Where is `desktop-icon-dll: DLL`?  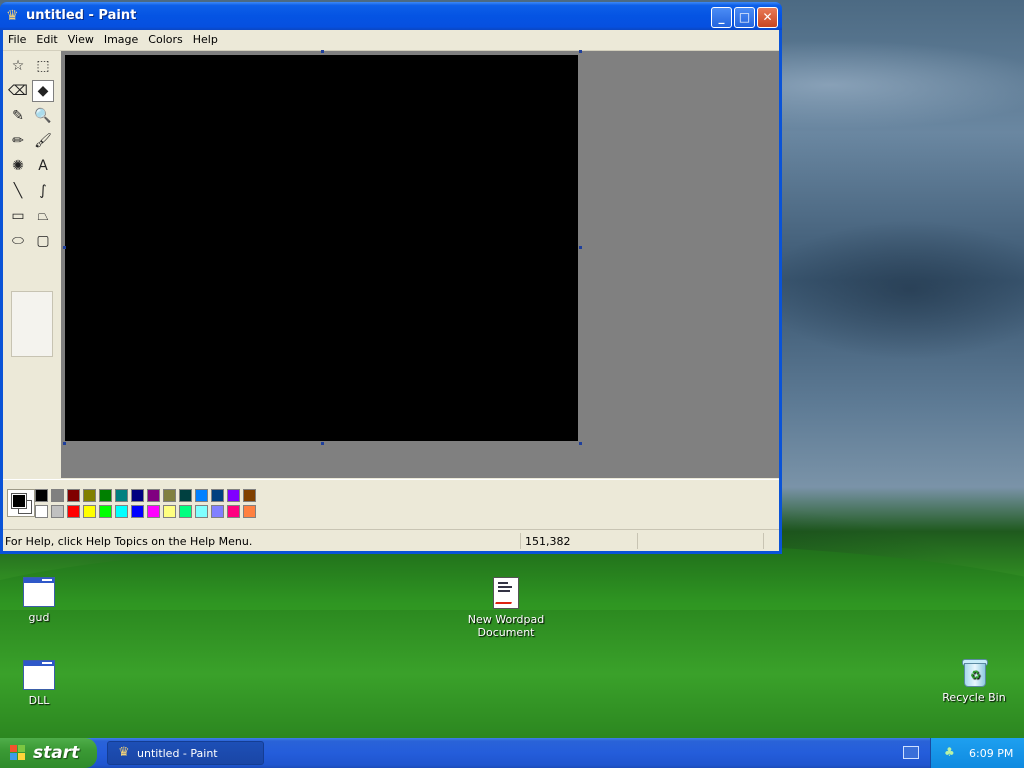 desktop-icon-dll: DLL is located at coordinates (42, 683).